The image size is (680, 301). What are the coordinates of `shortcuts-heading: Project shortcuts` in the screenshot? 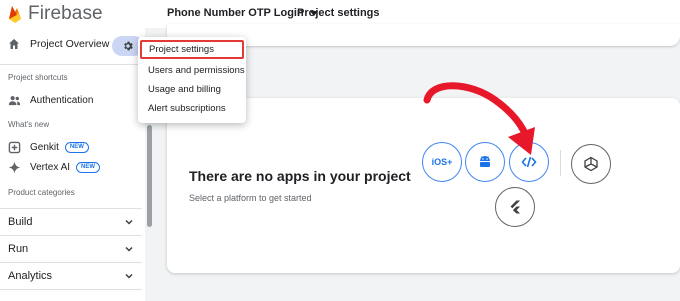 It's located at (38, 77).